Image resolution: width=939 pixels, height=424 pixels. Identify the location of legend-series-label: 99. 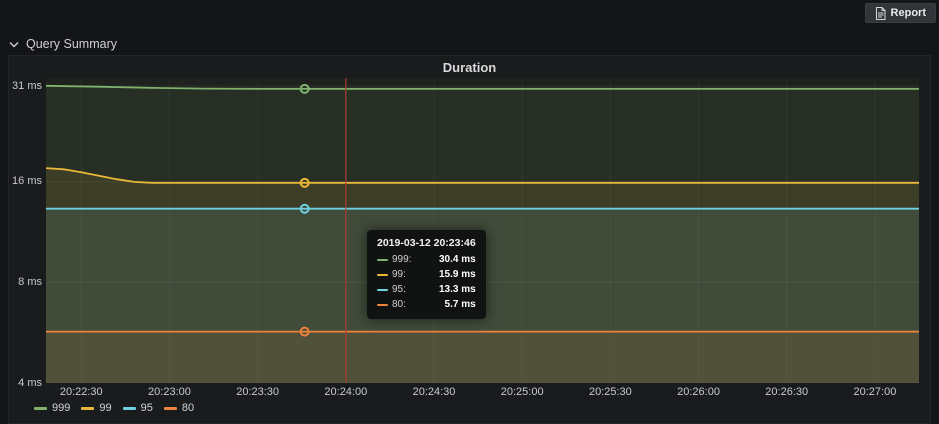
(105, 408).